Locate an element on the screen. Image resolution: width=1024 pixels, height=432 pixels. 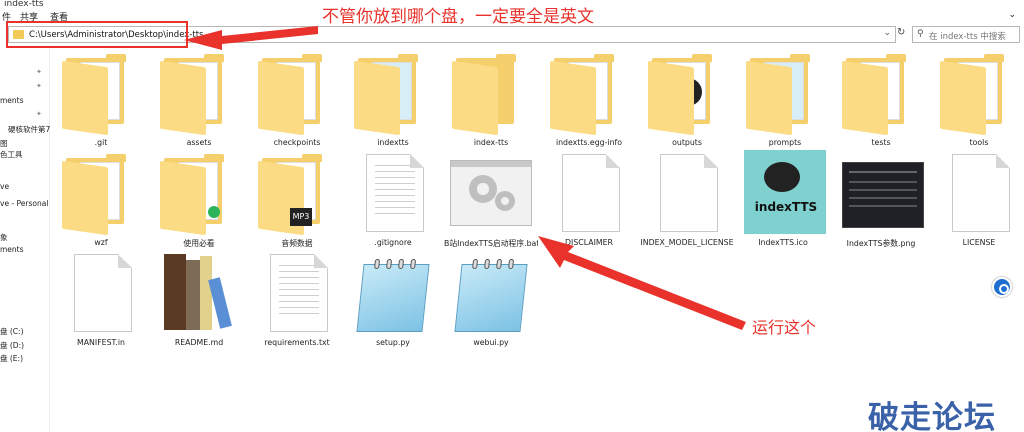
floating-chat-icon is located at coordinates (1002, 287).